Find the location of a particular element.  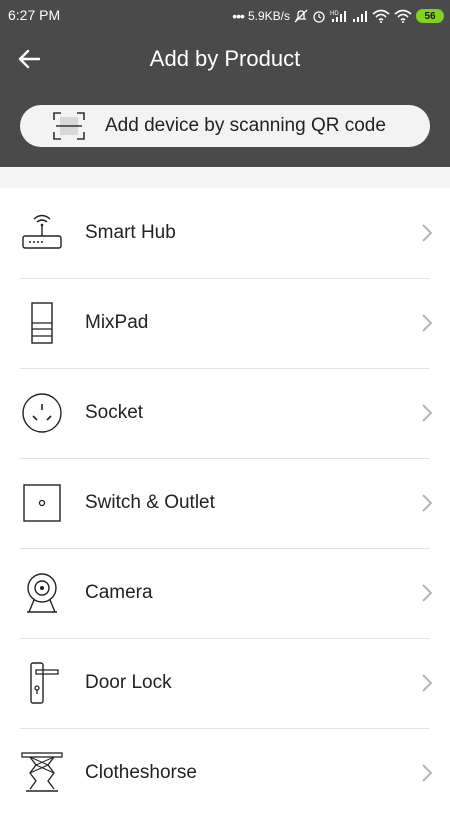

camera-icon is located at coordinates (42, 593).